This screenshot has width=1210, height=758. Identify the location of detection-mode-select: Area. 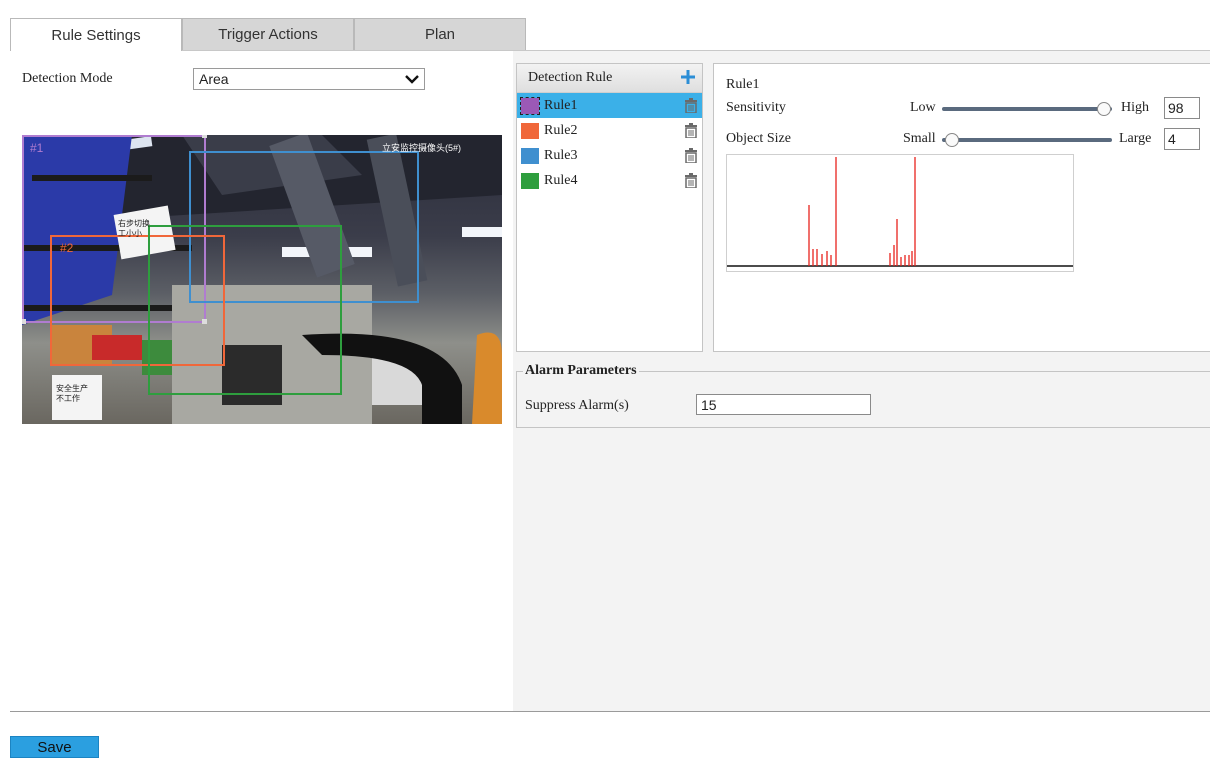
(309, 79).